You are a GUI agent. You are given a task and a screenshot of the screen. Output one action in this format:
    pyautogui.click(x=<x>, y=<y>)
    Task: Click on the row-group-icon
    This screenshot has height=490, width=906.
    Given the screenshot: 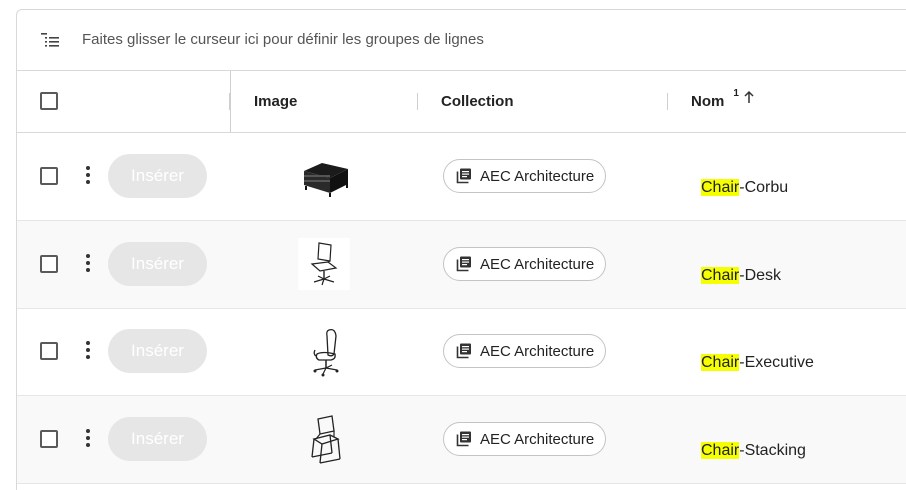 What is the action you would take?
    pyautogui.click(x=50, y=40)
    